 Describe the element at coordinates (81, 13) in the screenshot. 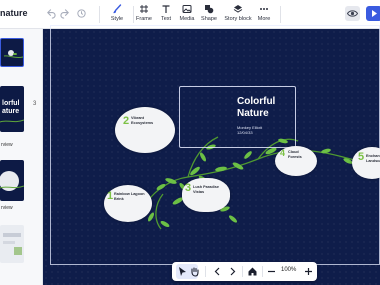

I see `history-icon` at that location.